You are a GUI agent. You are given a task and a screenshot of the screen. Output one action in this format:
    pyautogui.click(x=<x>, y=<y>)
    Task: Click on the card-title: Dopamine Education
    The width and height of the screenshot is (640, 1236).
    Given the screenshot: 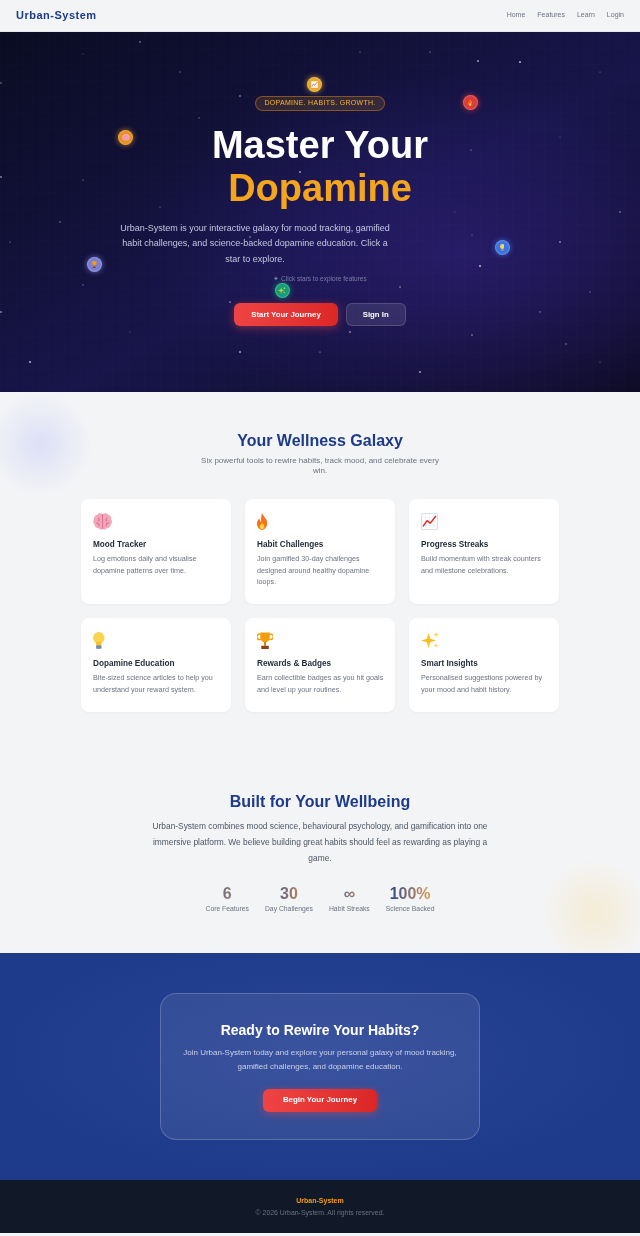 What is the action you would take?
    pyautogui.click(x=134, y=664)
    